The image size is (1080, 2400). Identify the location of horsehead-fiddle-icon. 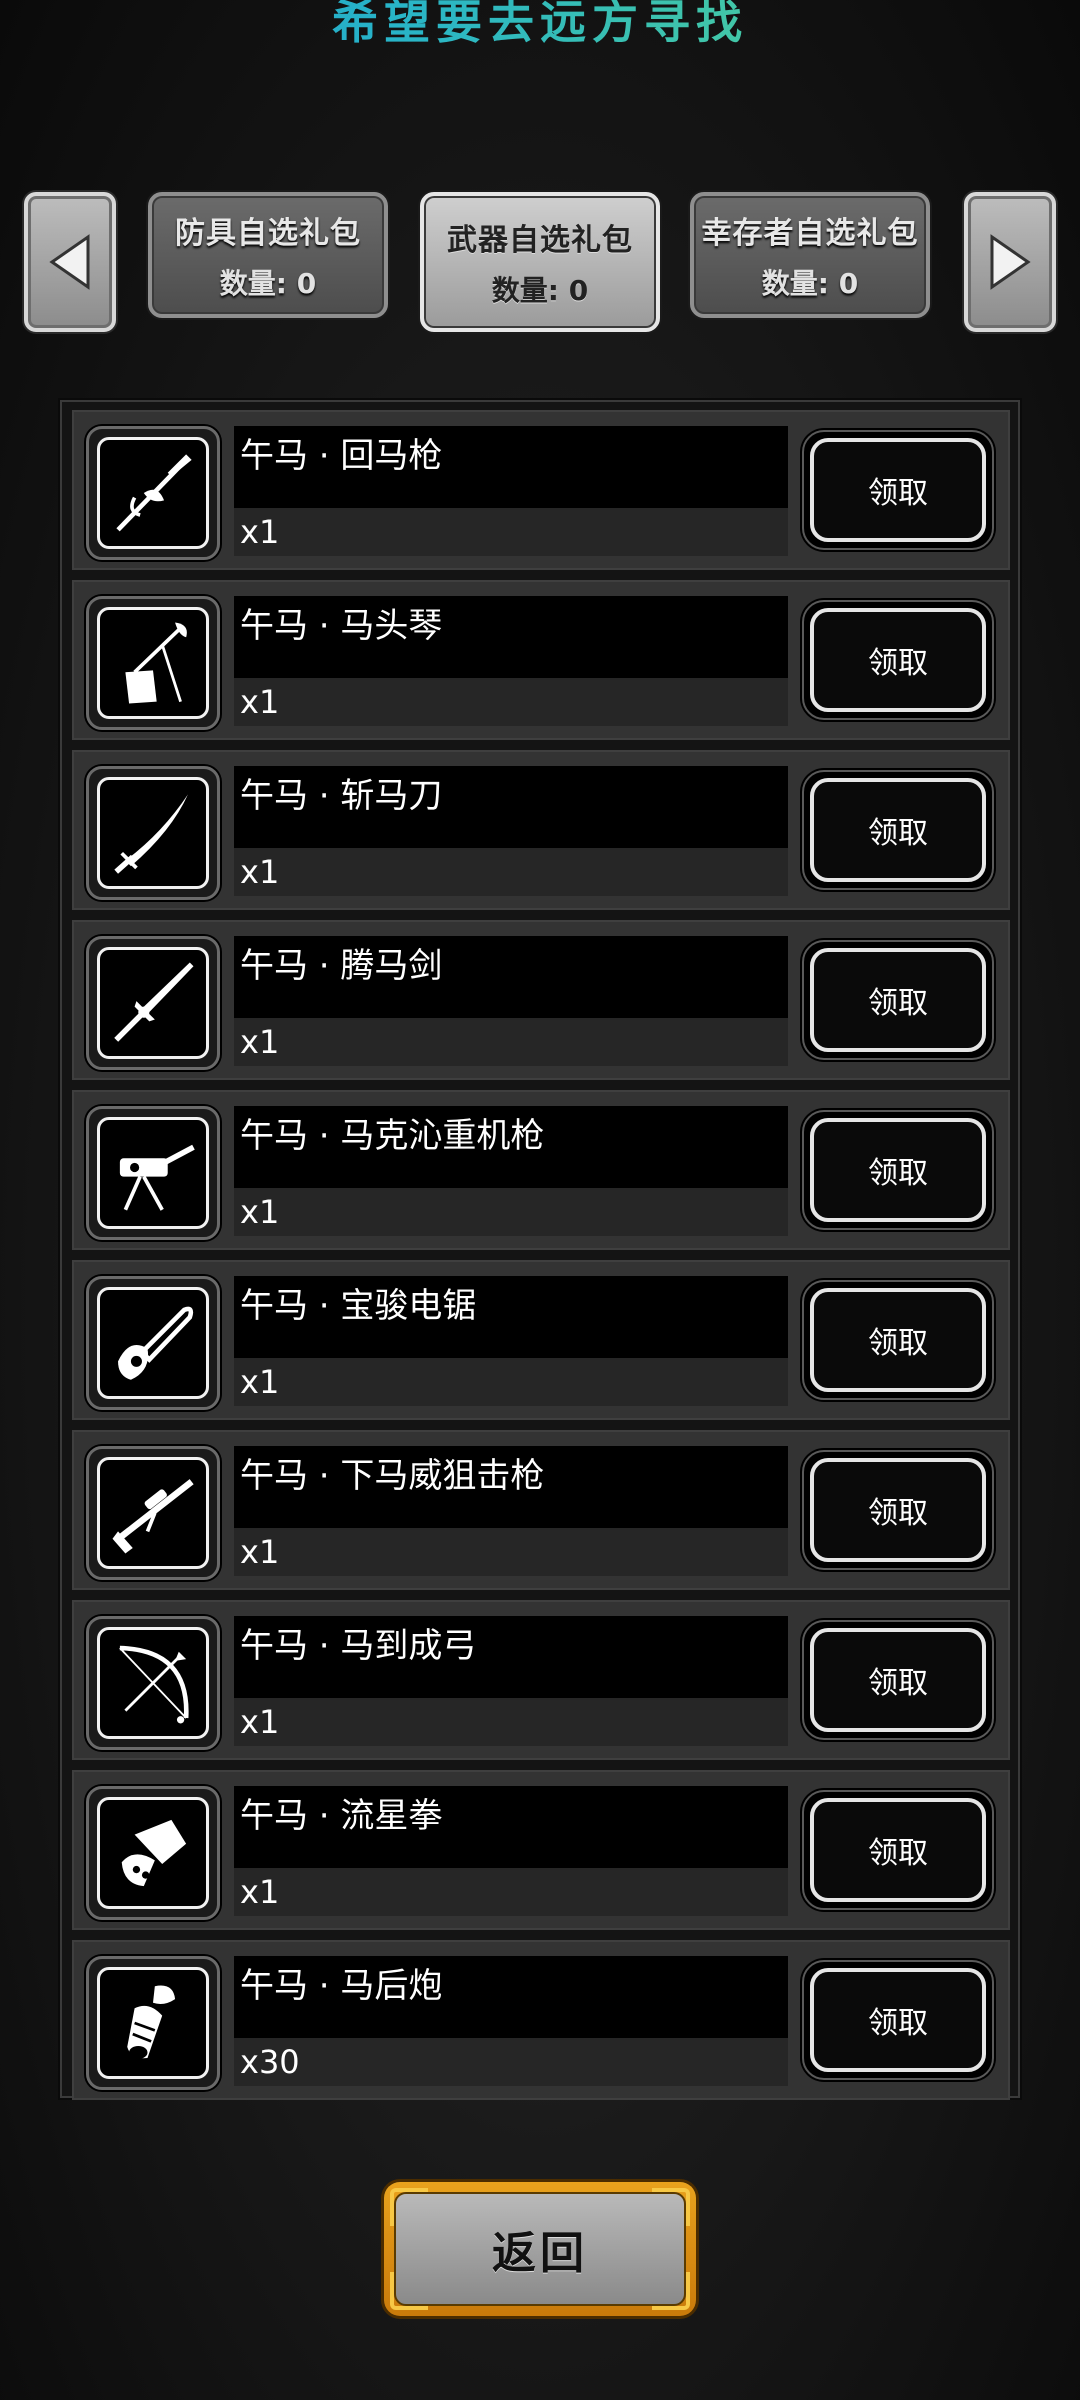
(156, 663).